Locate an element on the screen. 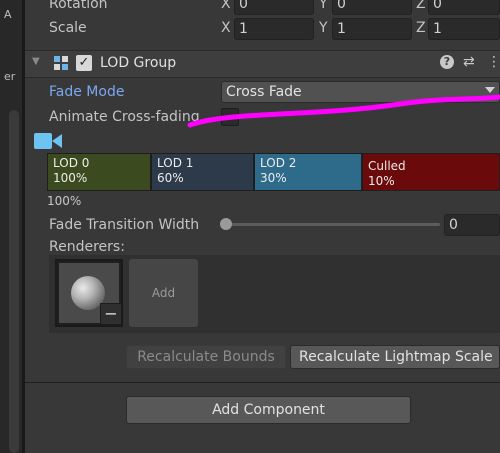 Image resolution: width=500 pixels, height=453 pixels. culled-segment: Culled 10% is located at coordinates (431, 172).